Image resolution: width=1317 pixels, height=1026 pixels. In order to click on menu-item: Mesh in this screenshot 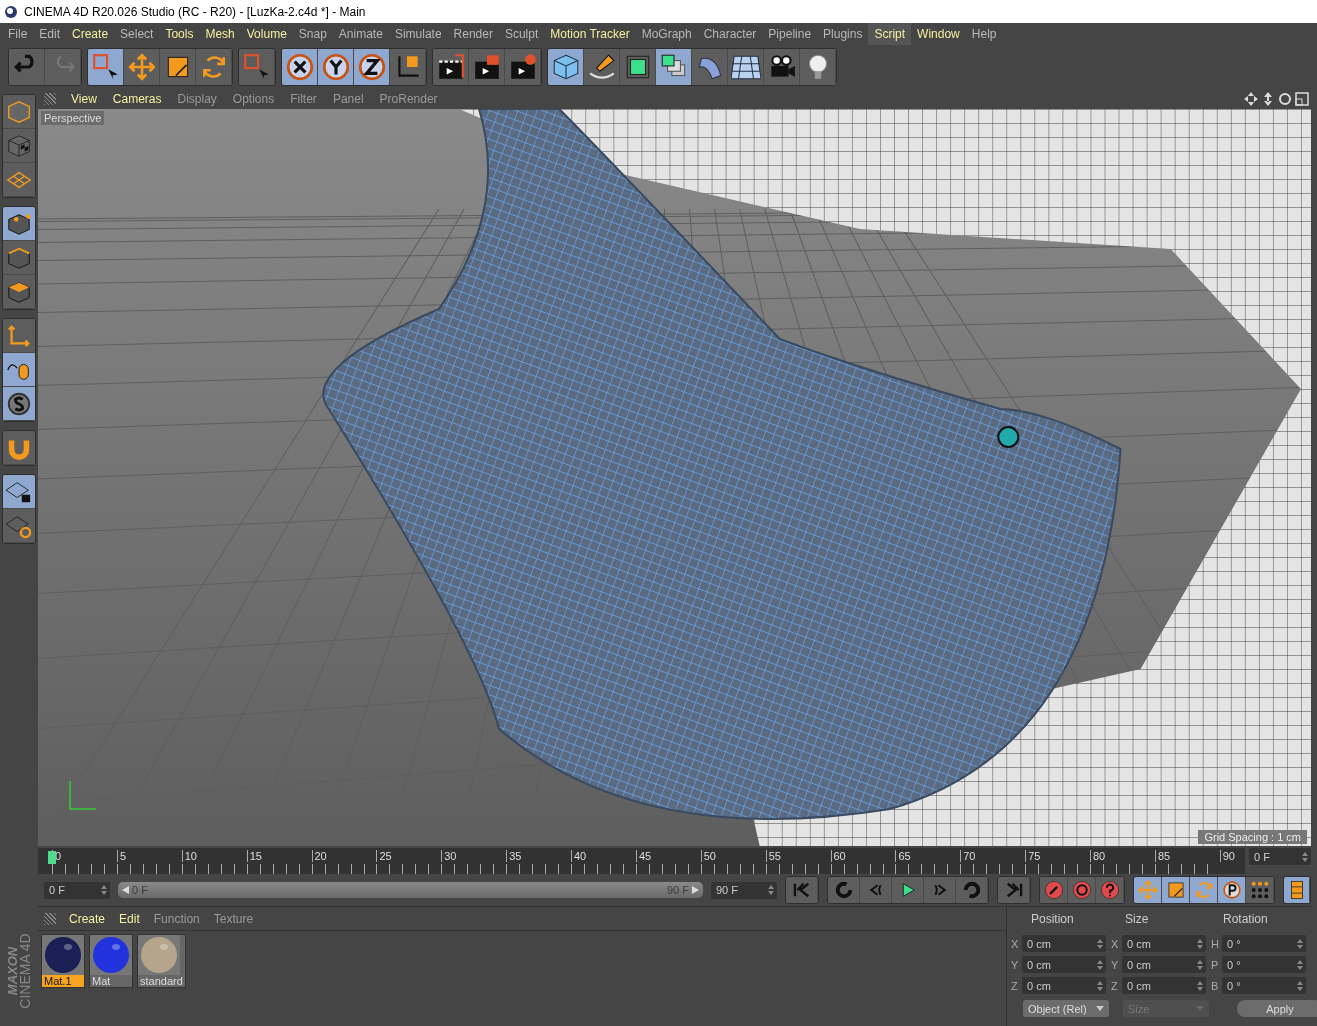, I will do `click(220, 34)`.